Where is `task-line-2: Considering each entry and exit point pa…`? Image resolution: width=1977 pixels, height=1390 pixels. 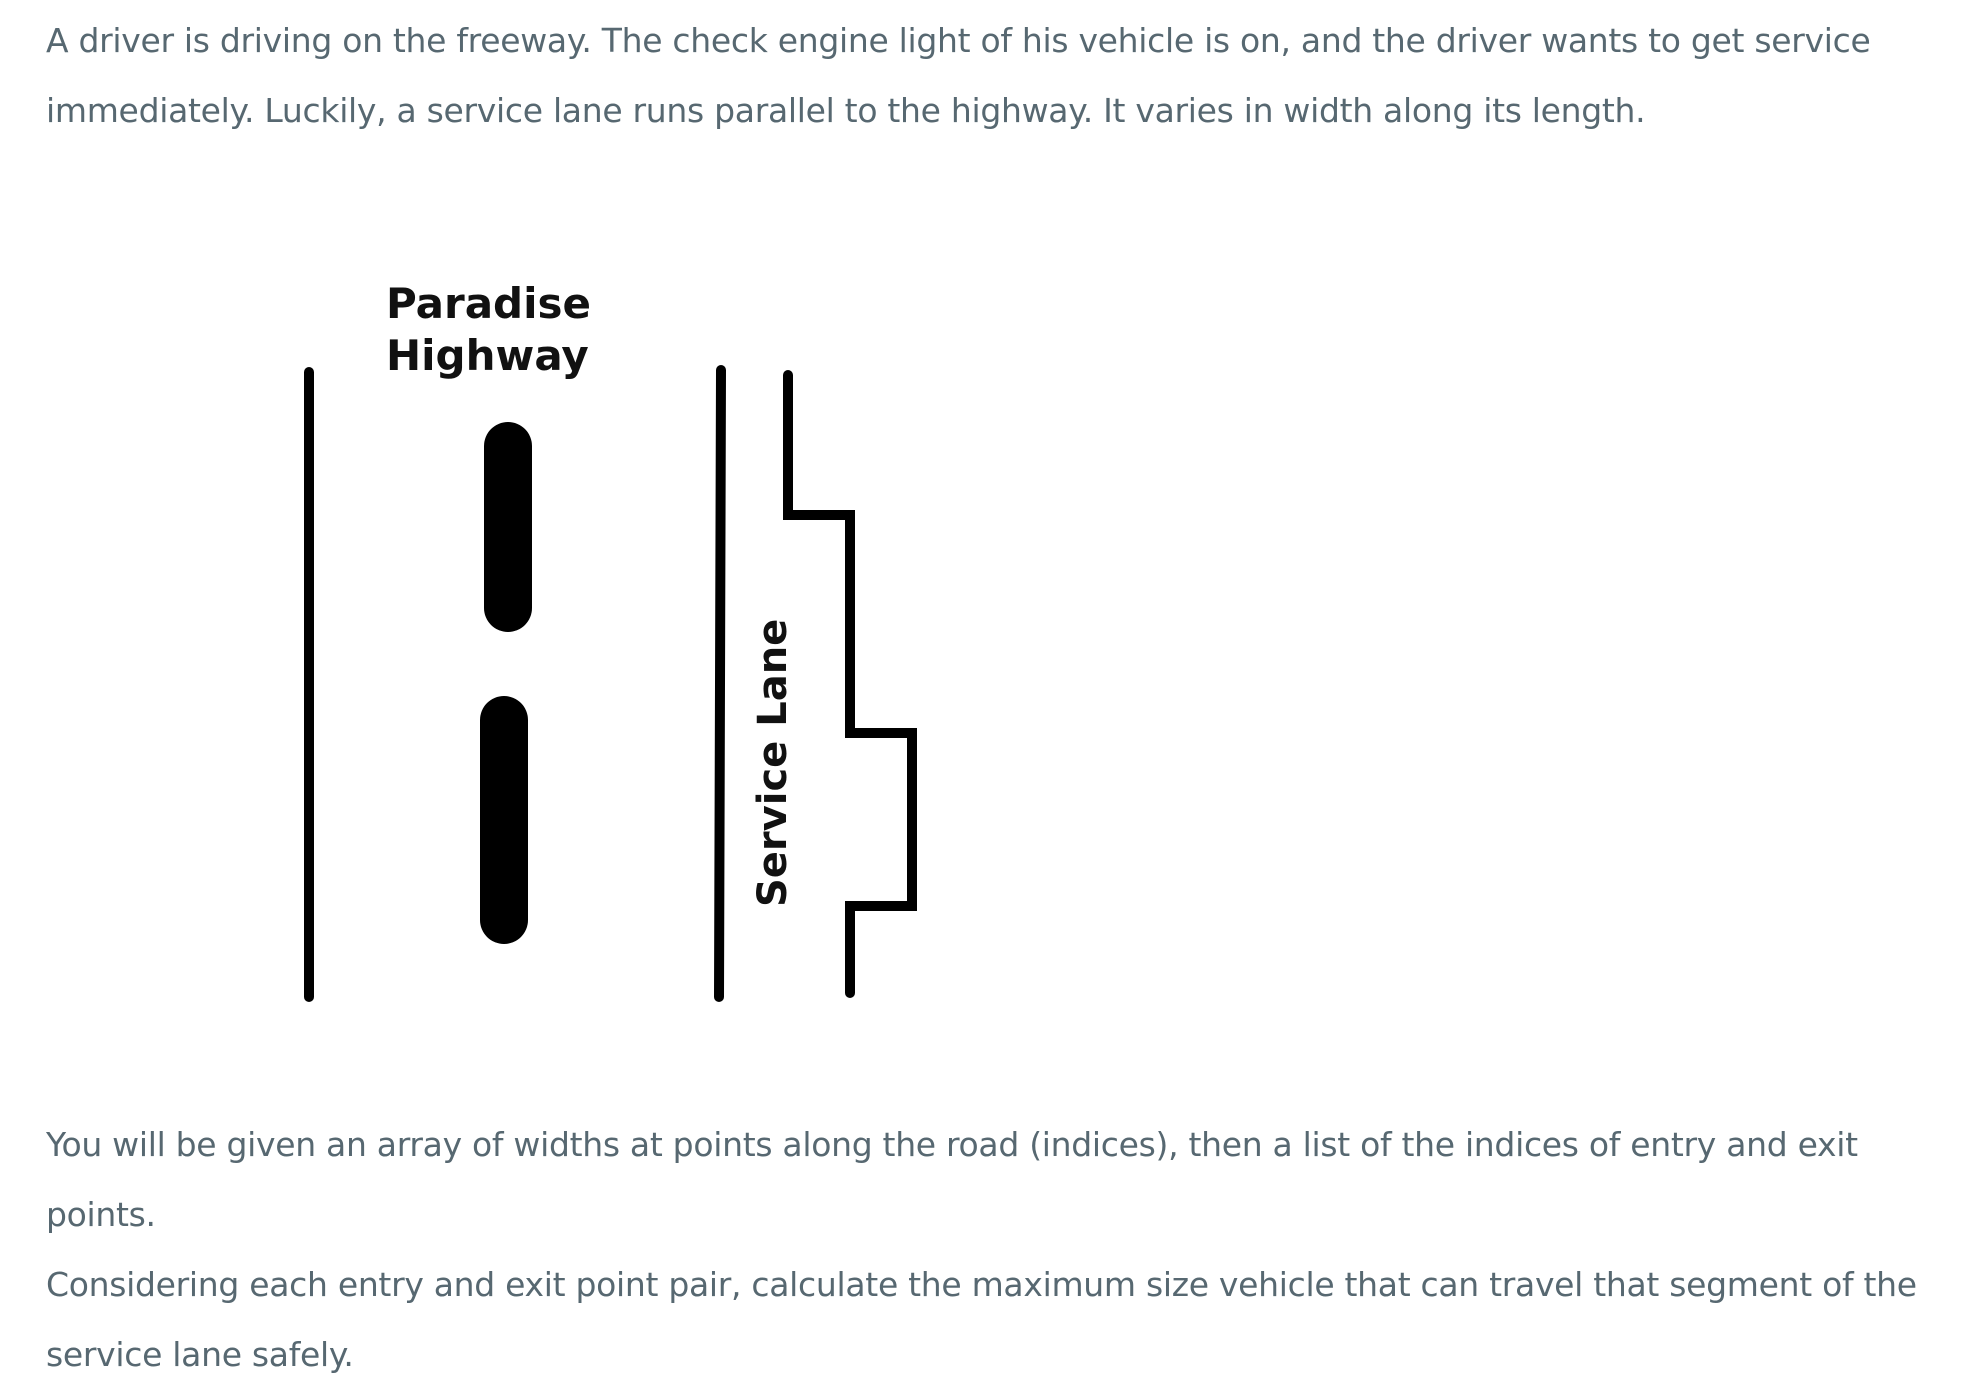 task-line-2: Considering each entry and exit point pa… is located at coordinates (981, 1284).